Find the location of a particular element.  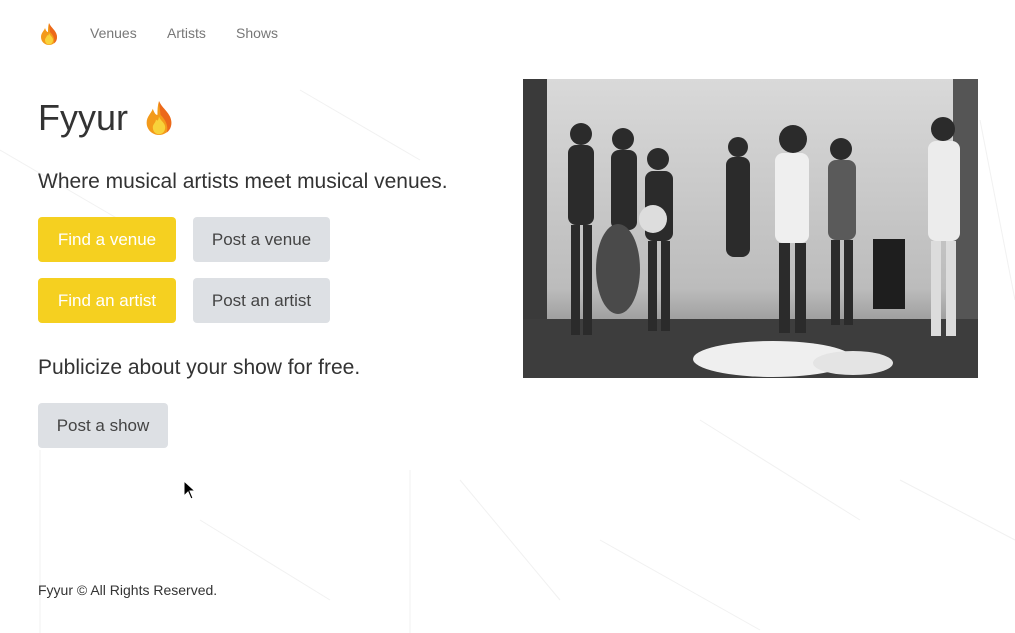

mouse-cursor-icon is located at coordinates (190, 490).